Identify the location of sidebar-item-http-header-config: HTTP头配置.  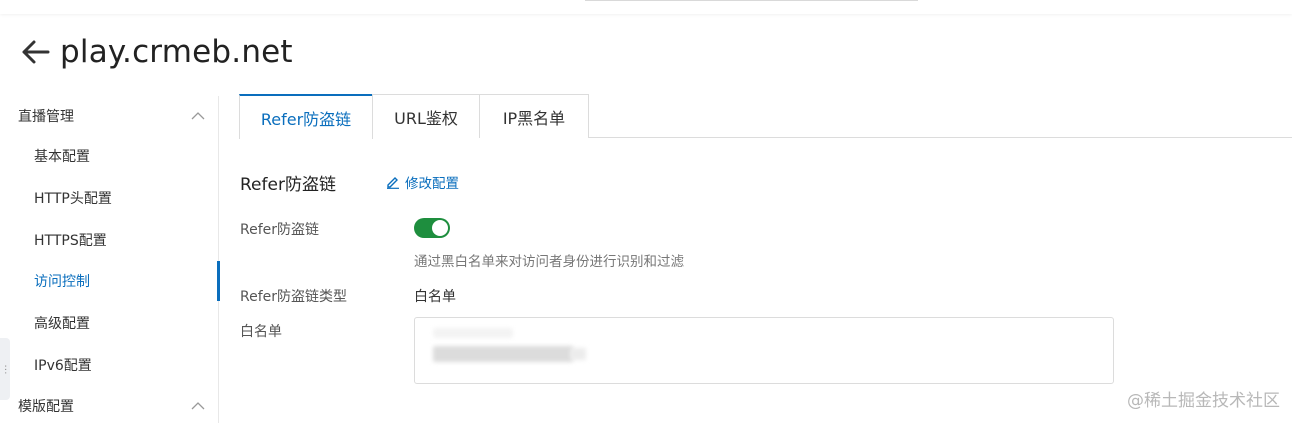
(109, 198).